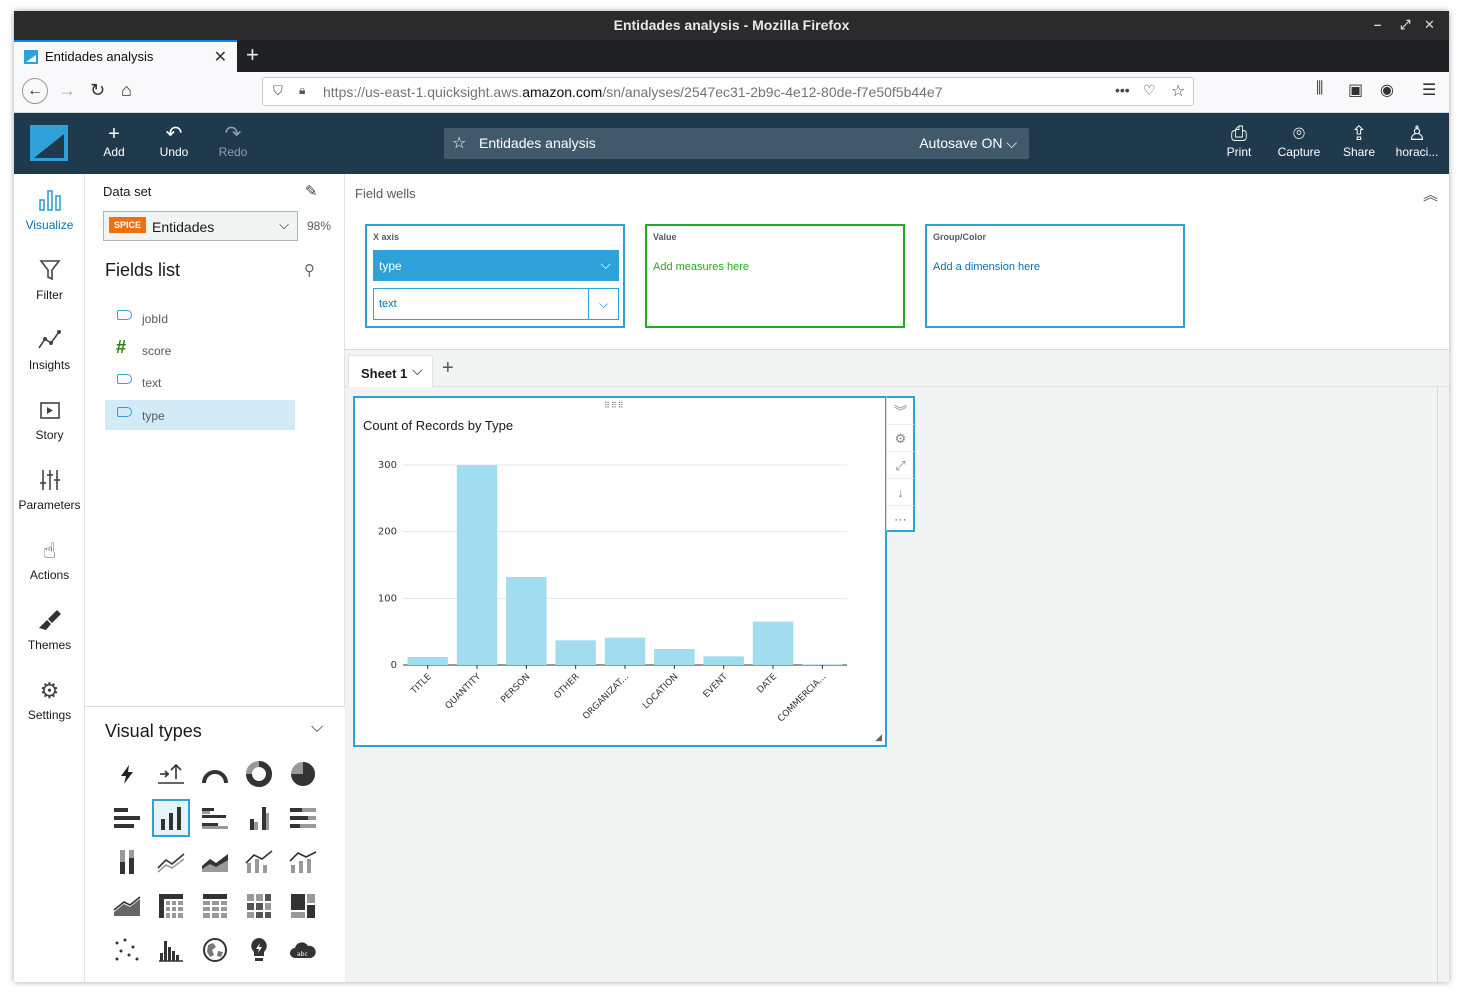 The width and height of the screenshot is (1463, 999). What do you see at coordinates (448, 368) in the screenshot?
I see `add-sheet-icon: +` at bounding box center [448, 368].